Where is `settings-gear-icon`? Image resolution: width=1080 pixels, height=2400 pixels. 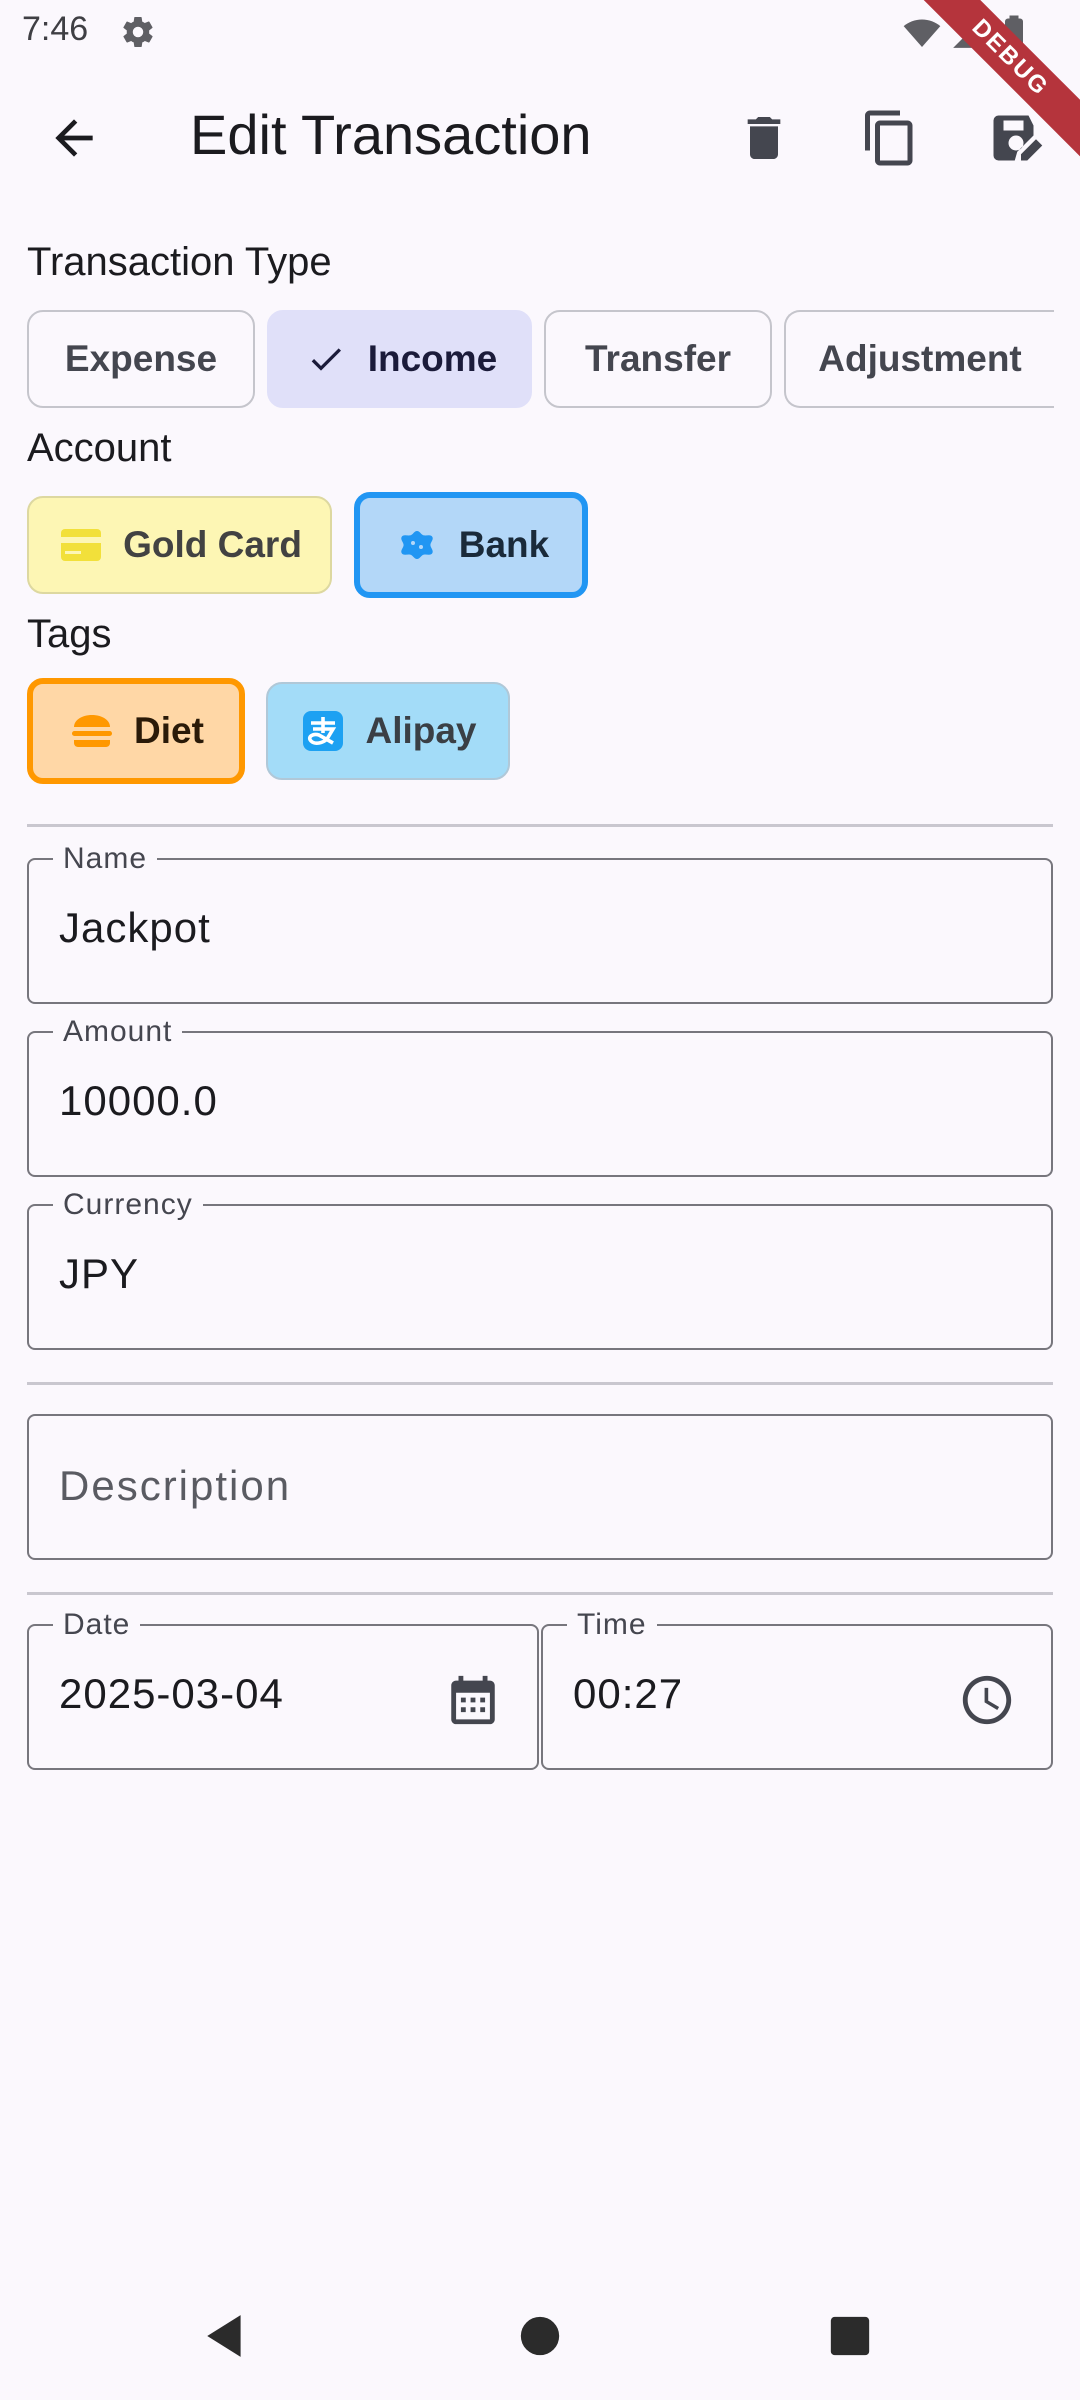 settings-gear-icon is located at coordinates (138, 32).